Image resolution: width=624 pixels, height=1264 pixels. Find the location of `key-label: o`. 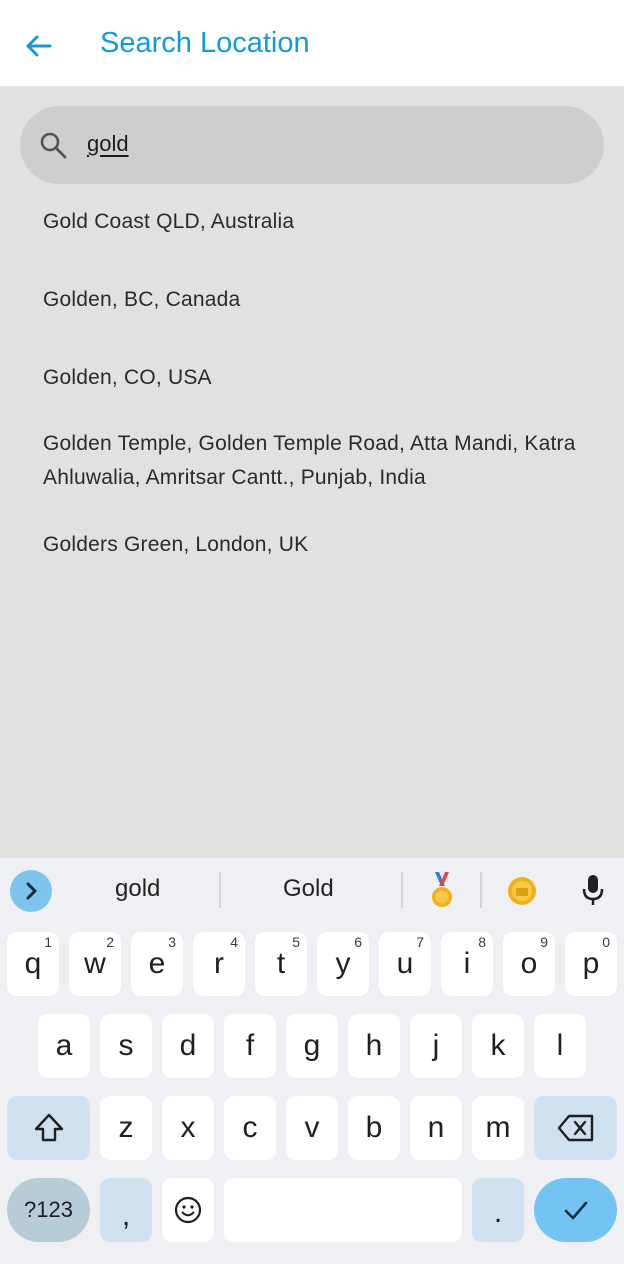

key-label: o is located at coordinates (529, 963).